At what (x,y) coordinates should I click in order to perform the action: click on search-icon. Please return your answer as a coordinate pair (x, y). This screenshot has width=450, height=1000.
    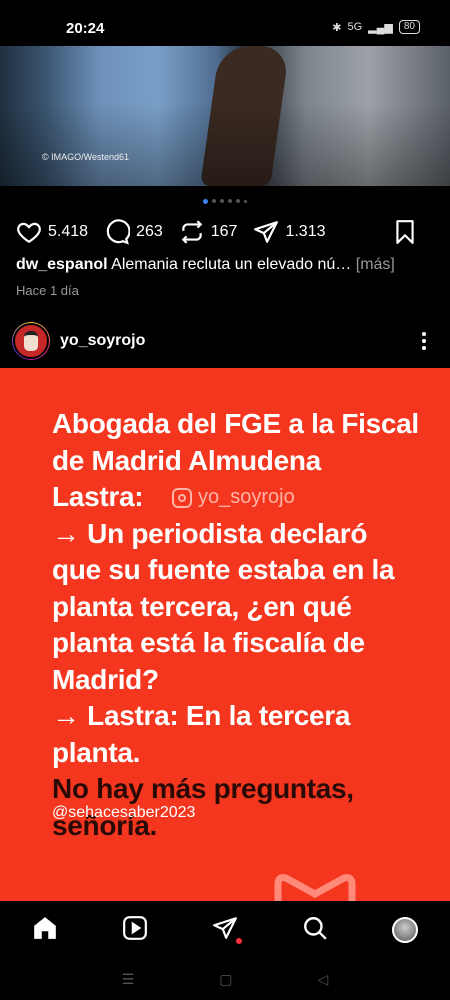
    Looking at the image, I should click on (315, 928).